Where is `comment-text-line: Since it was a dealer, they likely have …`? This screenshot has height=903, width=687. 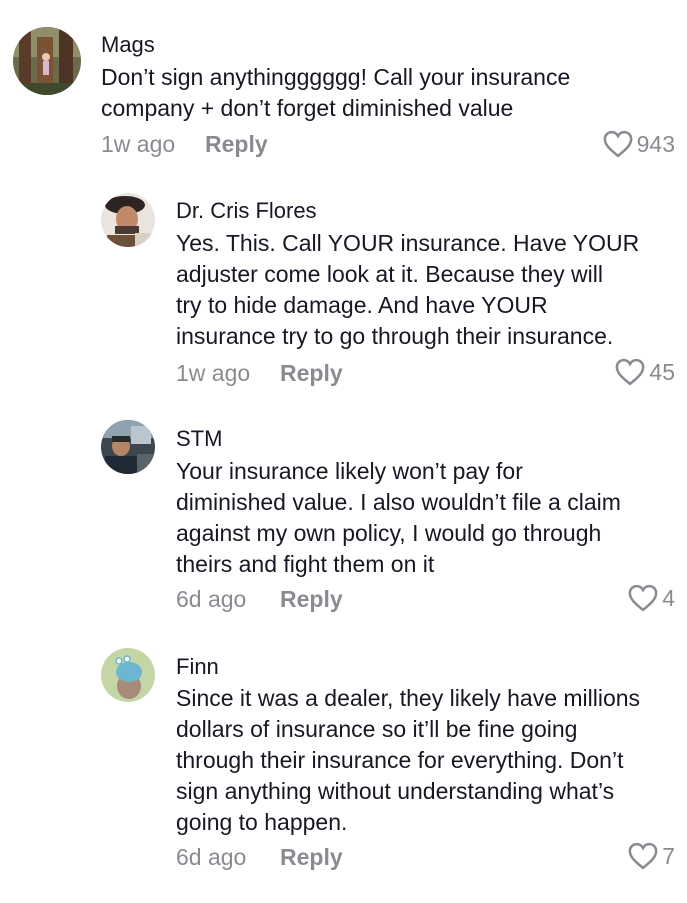
comment-text-line: Since it was a dealer, they likely have … is located at coordinates (408, 698).